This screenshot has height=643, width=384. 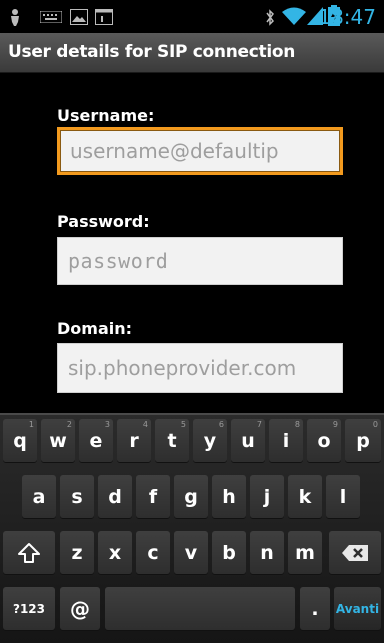 What do you see at coordinates (270, 17) in the screenshot?
I see `bluetooth-icon` at bounding box center [270, 17].